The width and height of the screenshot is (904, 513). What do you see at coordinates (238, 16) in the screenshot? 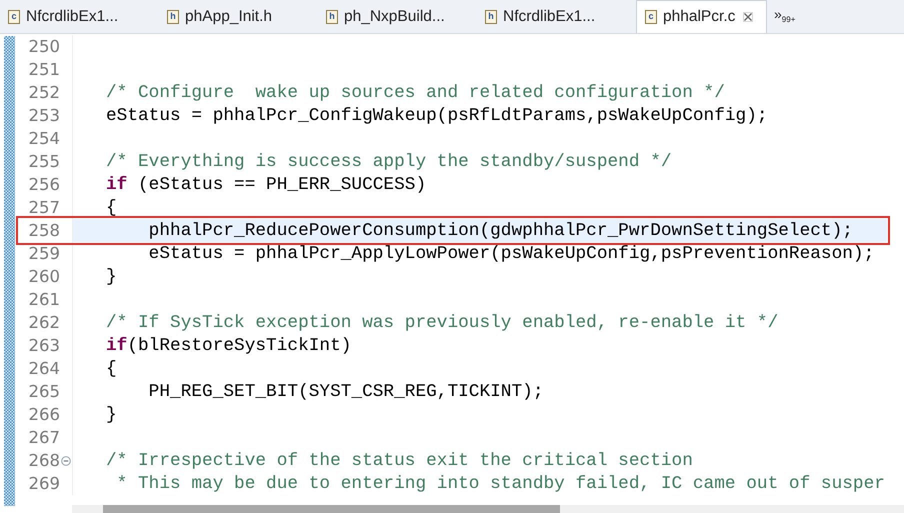
I see `editor-tab: h phApp_Init.h` at bounding box center [238, 16].